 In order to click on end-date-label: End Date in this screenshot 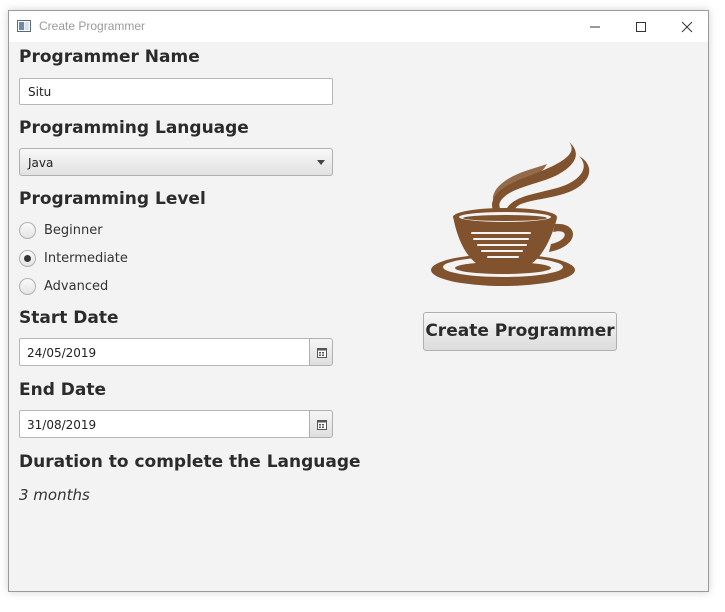, I will do `click(63, 390)`.